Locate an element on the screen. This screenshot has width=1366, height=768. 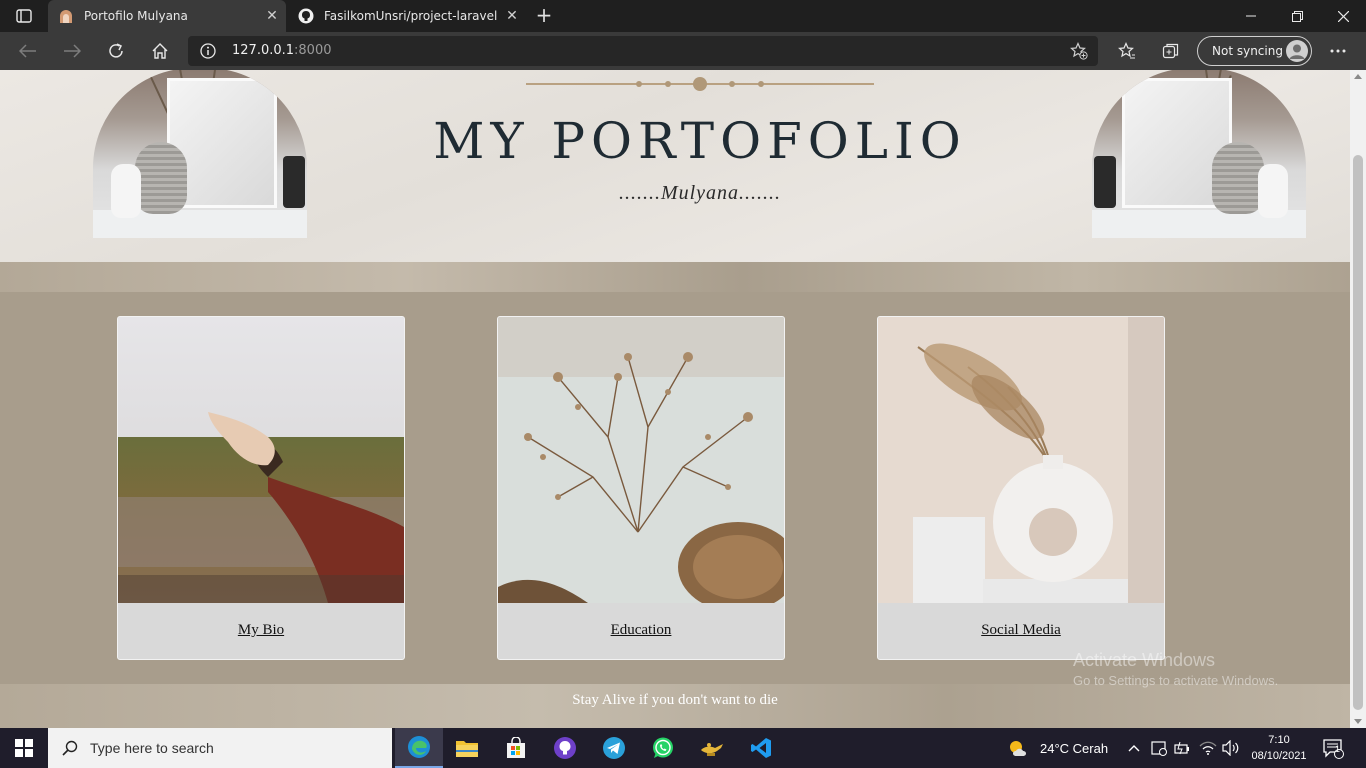
wifi-icon is located at coordinates (1208, 748).